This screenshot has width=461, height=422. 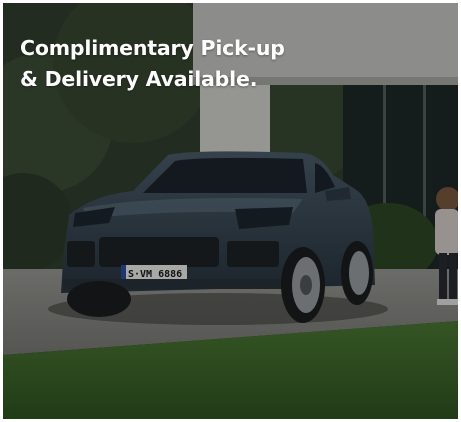 What do you see at coordinates (139, 79) in the screenshot?
I see `headline-line-2: & Delivery Available.` at bounding box center [139, 79].